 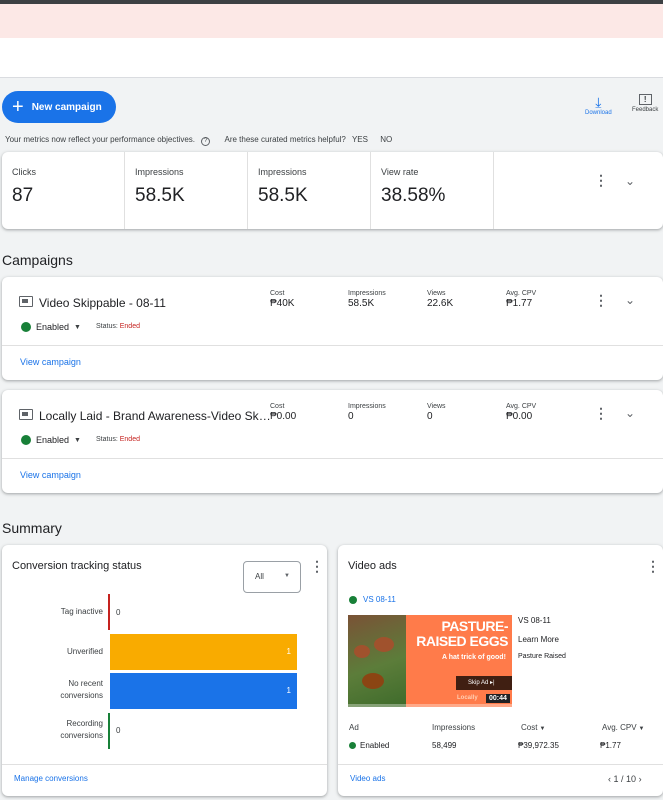 I want to click on ad-info-title: VS 08-11, so click(x=534, y=620).